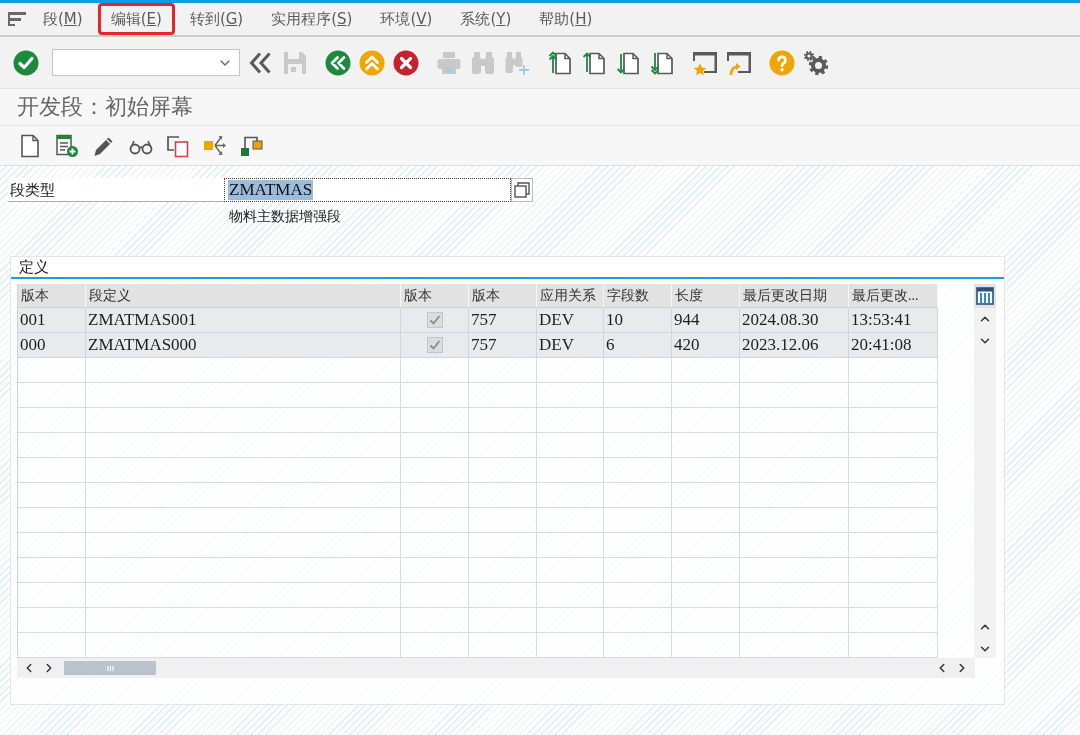 The image size is (1080, 735). What do you see at coordinates (570, 296) in the screenshot?
I see `column-header: 应用关系` at bounding box center [570, 296].